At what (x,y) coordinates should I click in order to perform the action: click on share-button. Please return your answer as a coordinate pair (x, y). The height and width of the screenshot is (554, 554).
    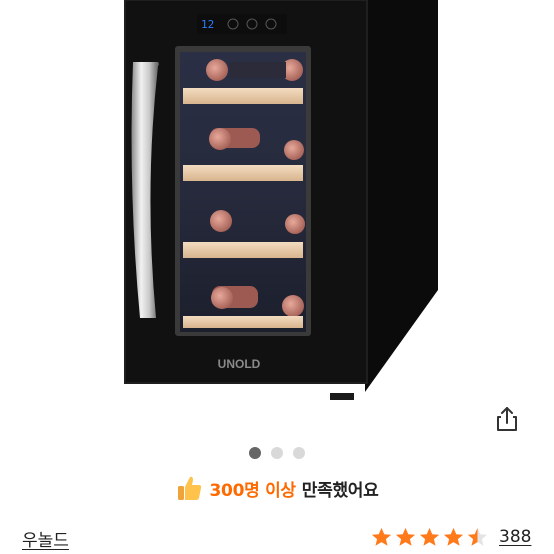
    Looking at the image, I should click on (507, 419).